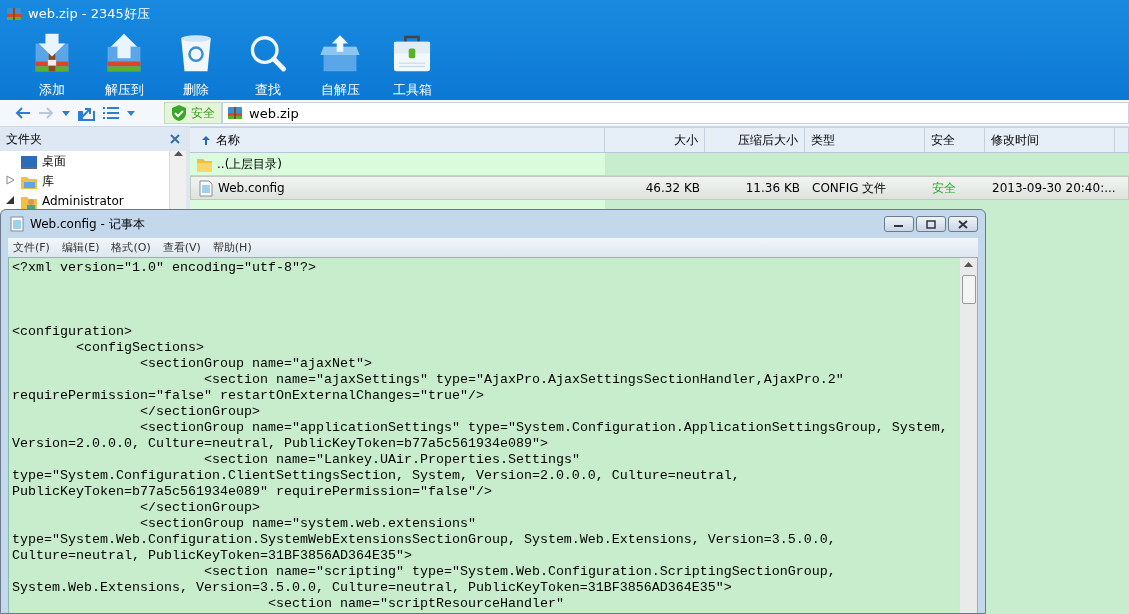  What do you see at coordinates (772, 188) in the screenshot?
I see `table-cell: 11.36 KB` at bounding box center [772, 188].